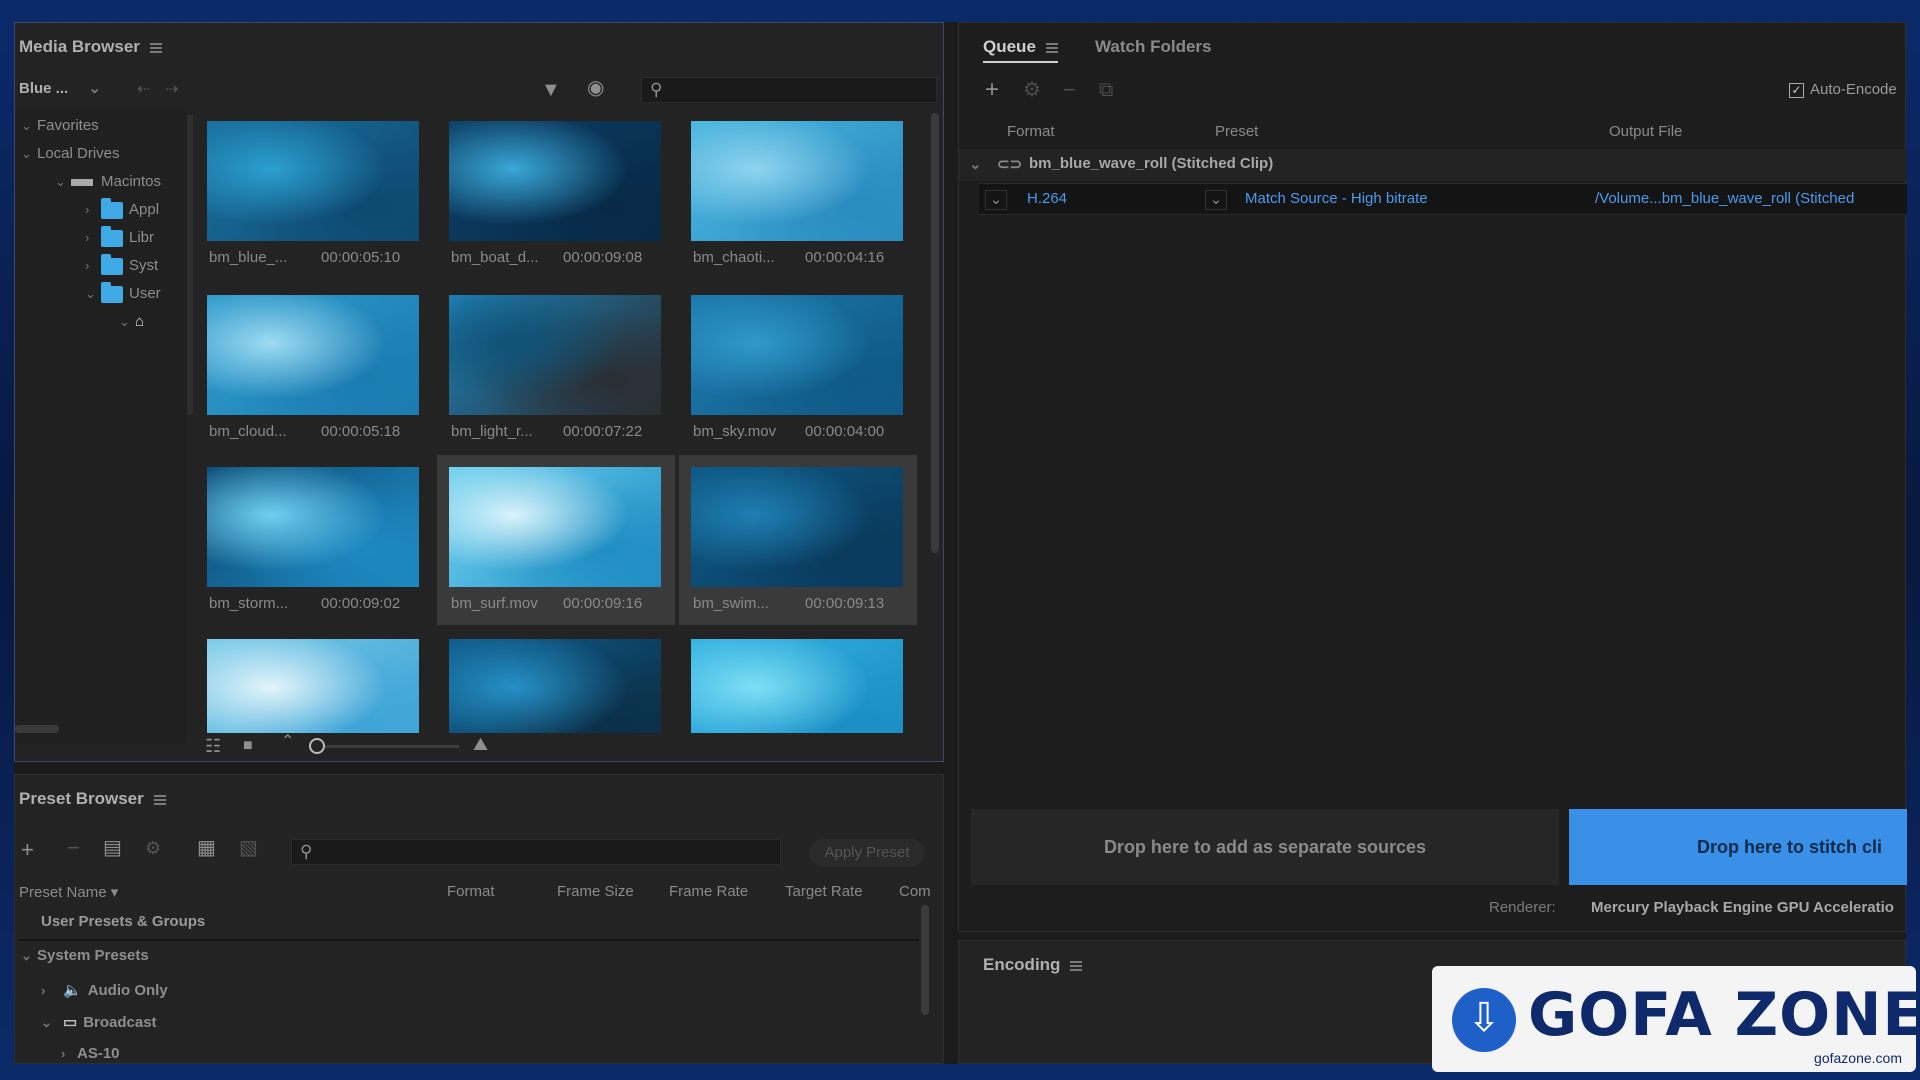 The image size is (1920, 1080). What do you see at coordinates (1336, 198) in the screenshot?
I see `preset-link: Match Source - High bitrate` at bounding box center [1336, 198].